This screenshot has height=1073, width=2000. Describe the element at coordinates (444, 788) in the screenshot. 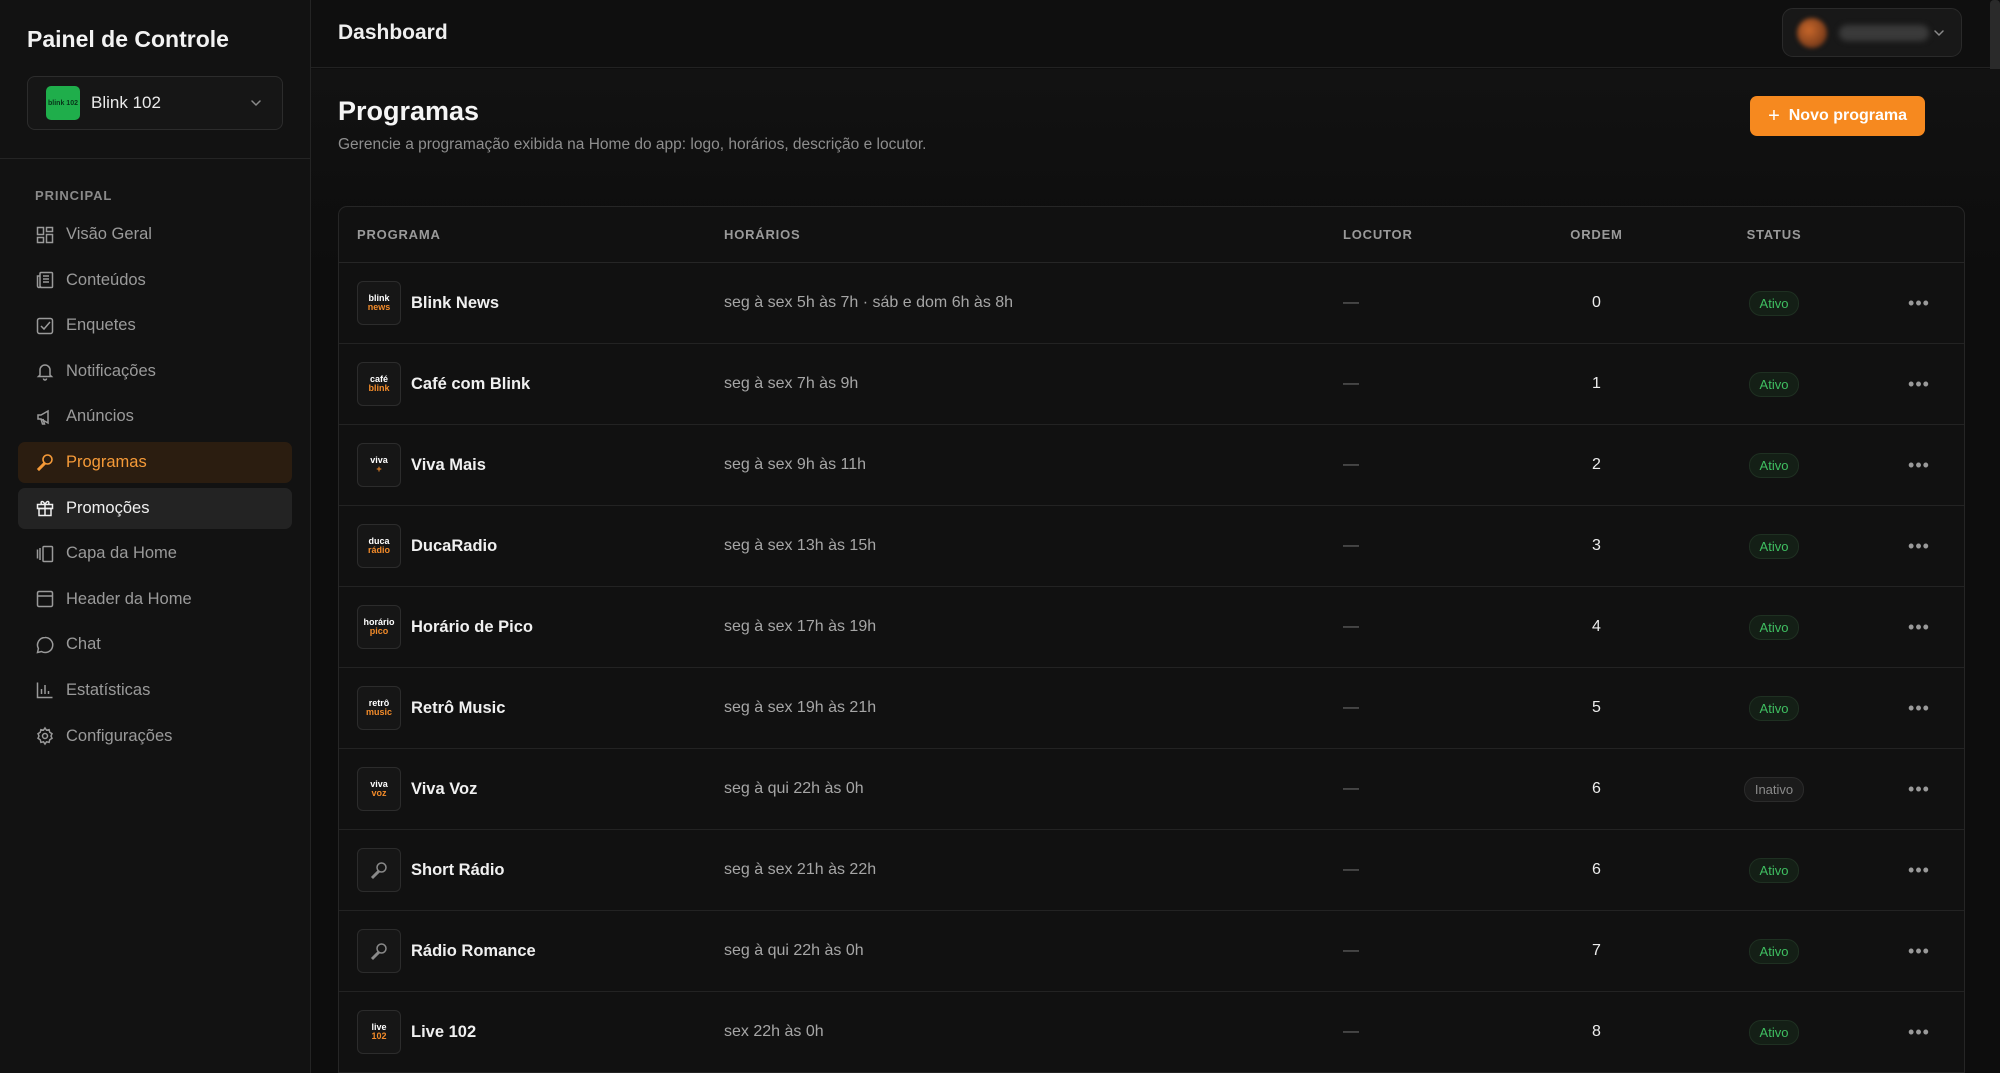

I see `program-name: Viva Voz` at that location.